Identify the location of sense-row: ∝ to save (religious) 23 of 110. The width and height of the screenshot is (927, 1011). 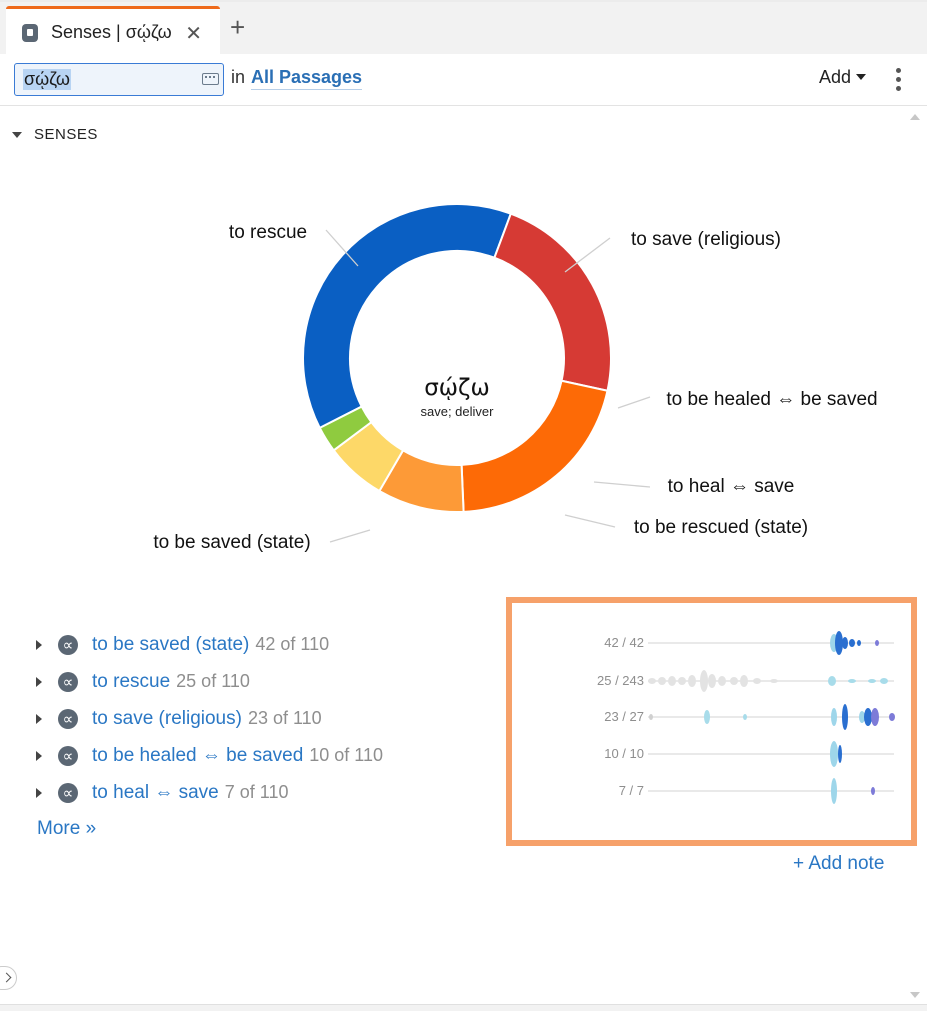
(209, 718).